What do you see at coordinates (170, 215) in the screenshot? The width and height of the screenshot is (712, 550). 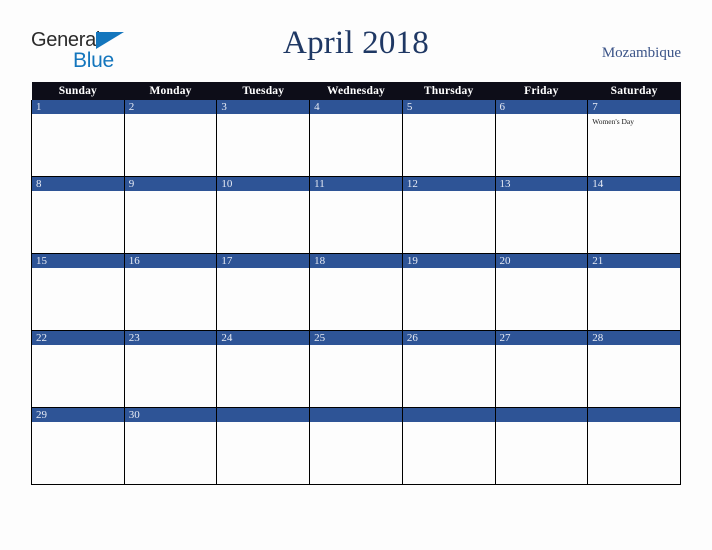 I see `calendar-day-cell: 9` at bounding box center [170, 215].